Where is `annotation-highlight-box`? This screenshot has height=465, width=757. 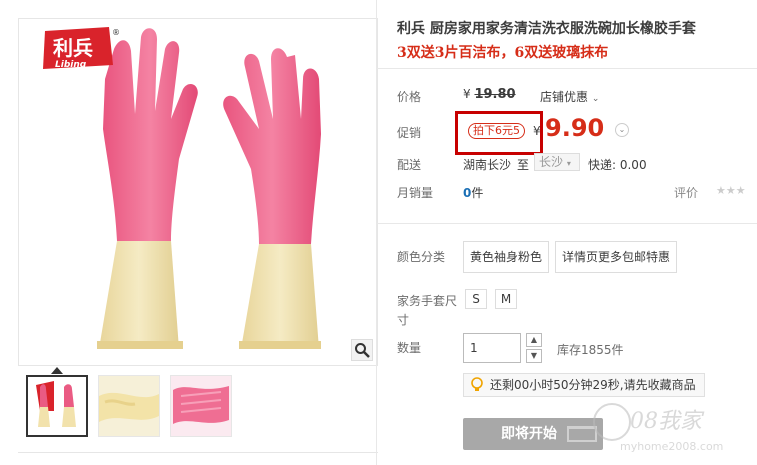
annotation-highlight-box is located at coordinates (499, 133).